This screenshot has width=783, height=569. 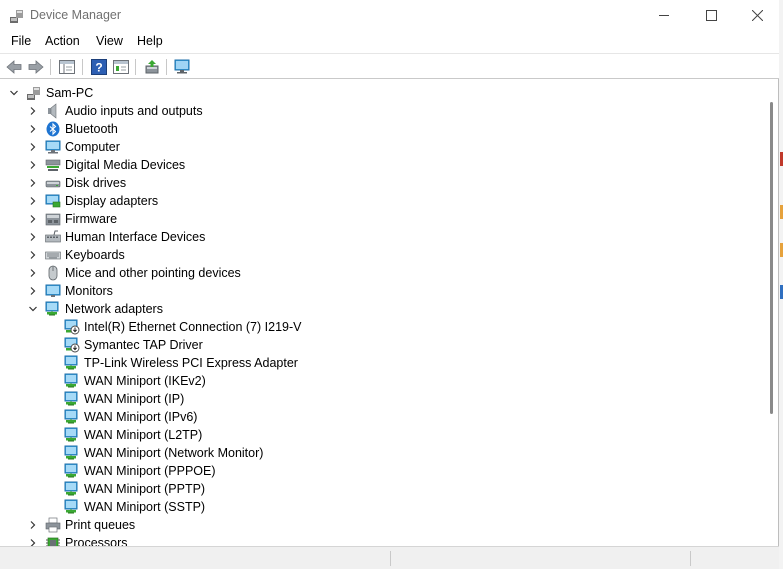 I want to click on scrollbar-thumb, so click(x=771, y=258).